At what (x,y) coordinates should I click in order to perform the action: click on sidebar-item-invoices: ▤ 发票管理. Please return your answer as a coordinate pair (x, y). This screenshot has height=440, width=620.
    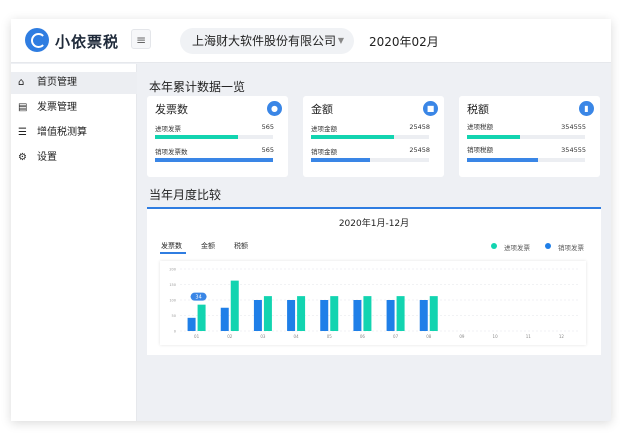
    Looking at the image, I should click on (74, 108).